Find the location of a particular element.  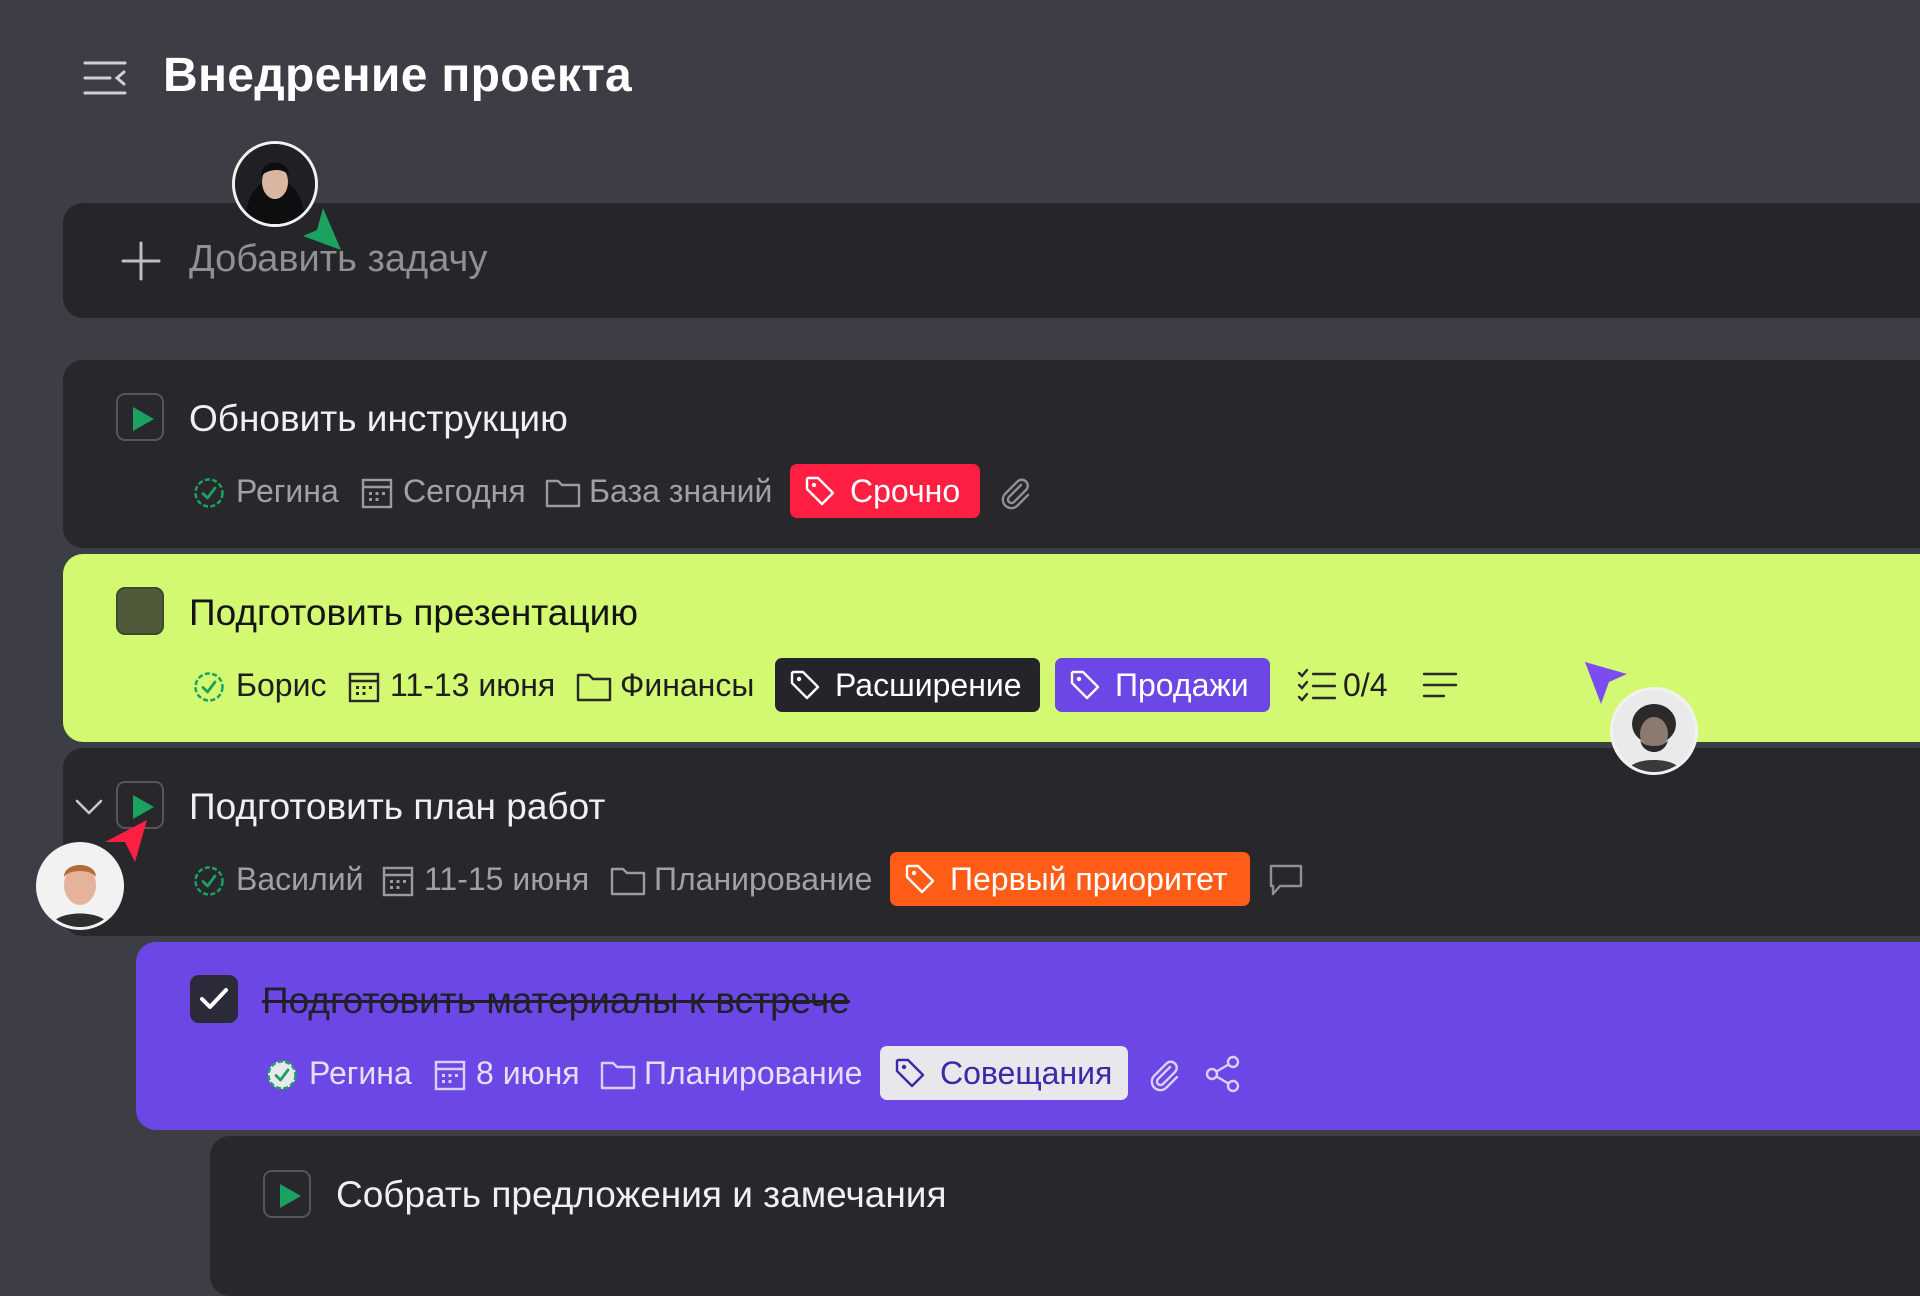

task-project: База знаний is located at coordinates (680, 491).